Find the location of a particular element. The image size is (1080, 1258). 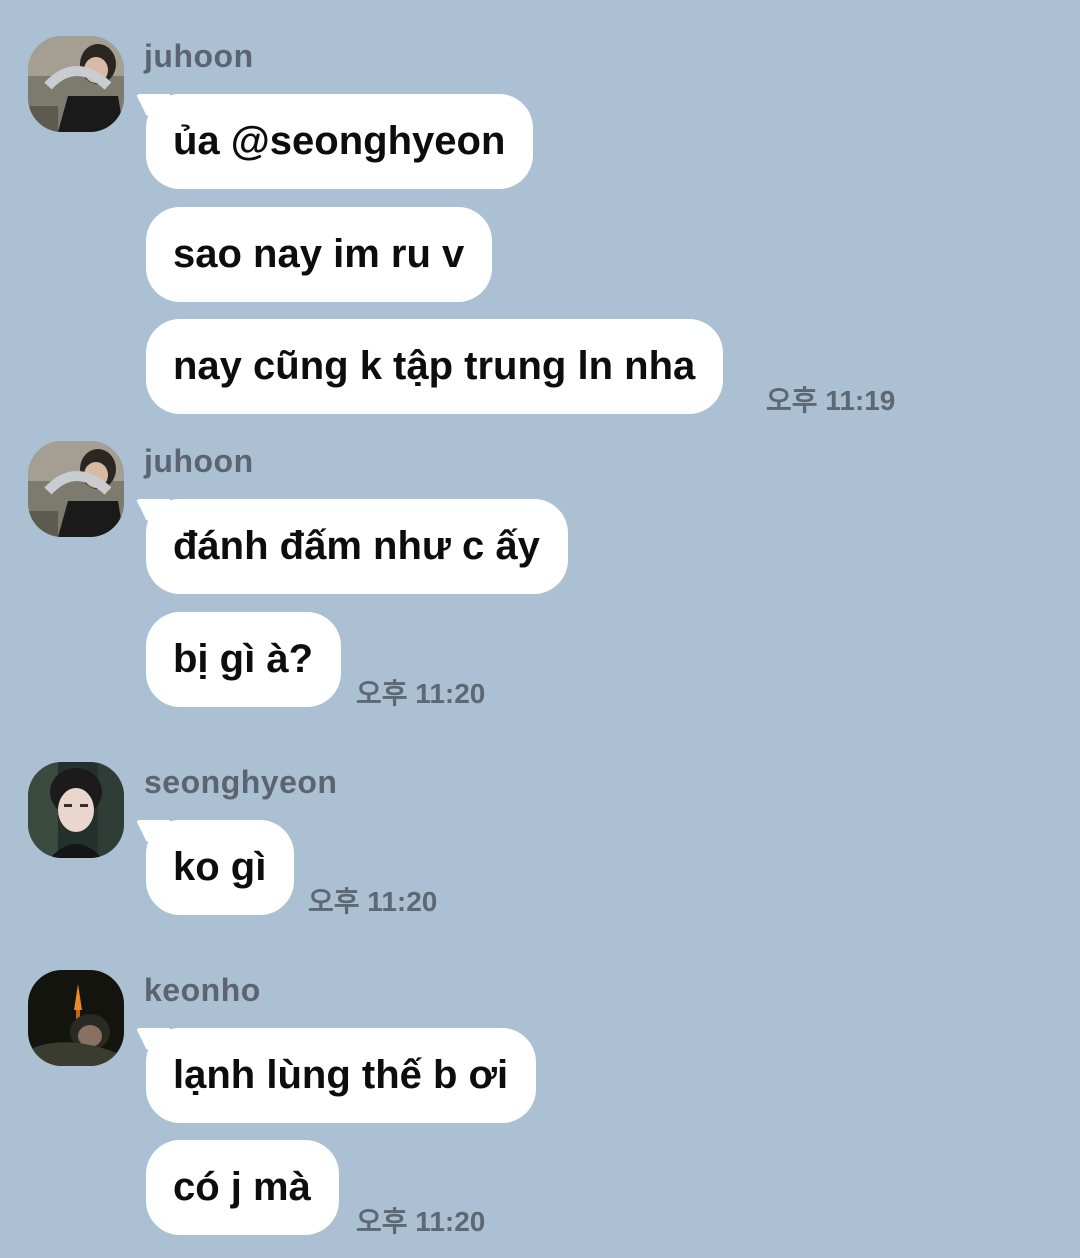

sender-name: keonho is located at coordinates (202, 990).